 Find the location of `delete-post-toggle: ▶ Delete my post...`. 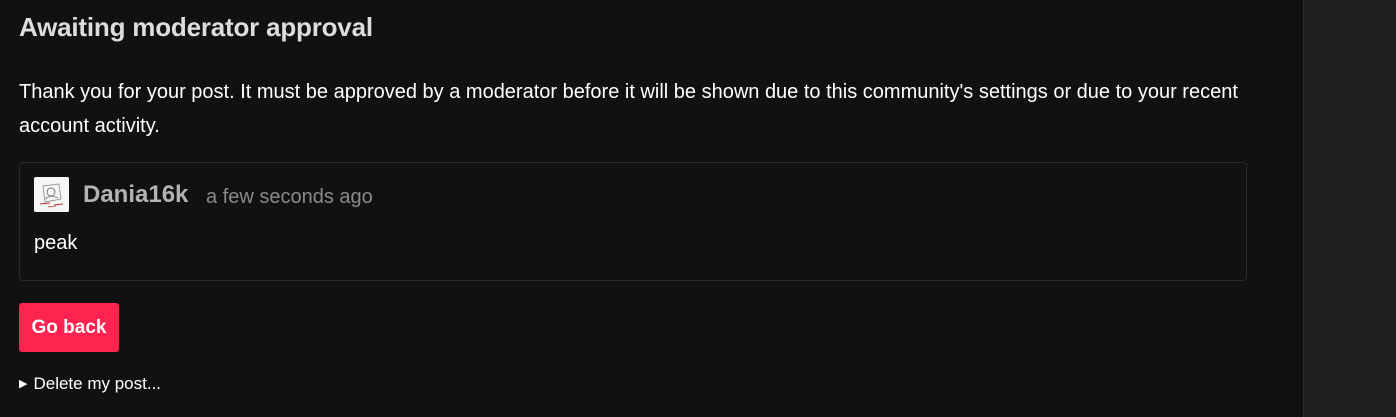

delete-post-toggle: ▶ Delete my post... is located at coordinates (90, 384).